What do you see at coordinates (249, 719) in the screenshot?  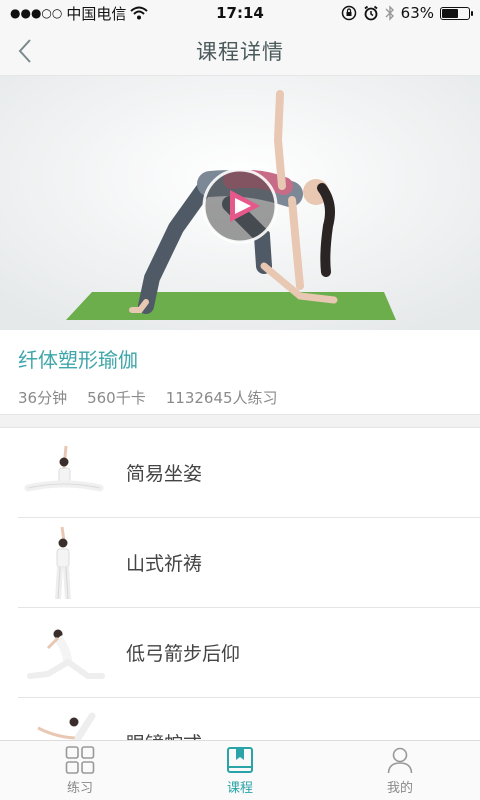 I see `list-item: 眼镜蛇式` at bounding box center [249, 719].